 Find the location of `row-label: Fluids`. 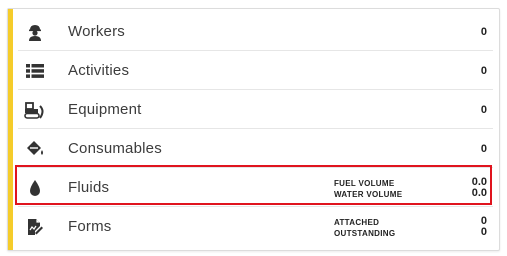

row-label: Fluids is located at coordinates (89, 187).